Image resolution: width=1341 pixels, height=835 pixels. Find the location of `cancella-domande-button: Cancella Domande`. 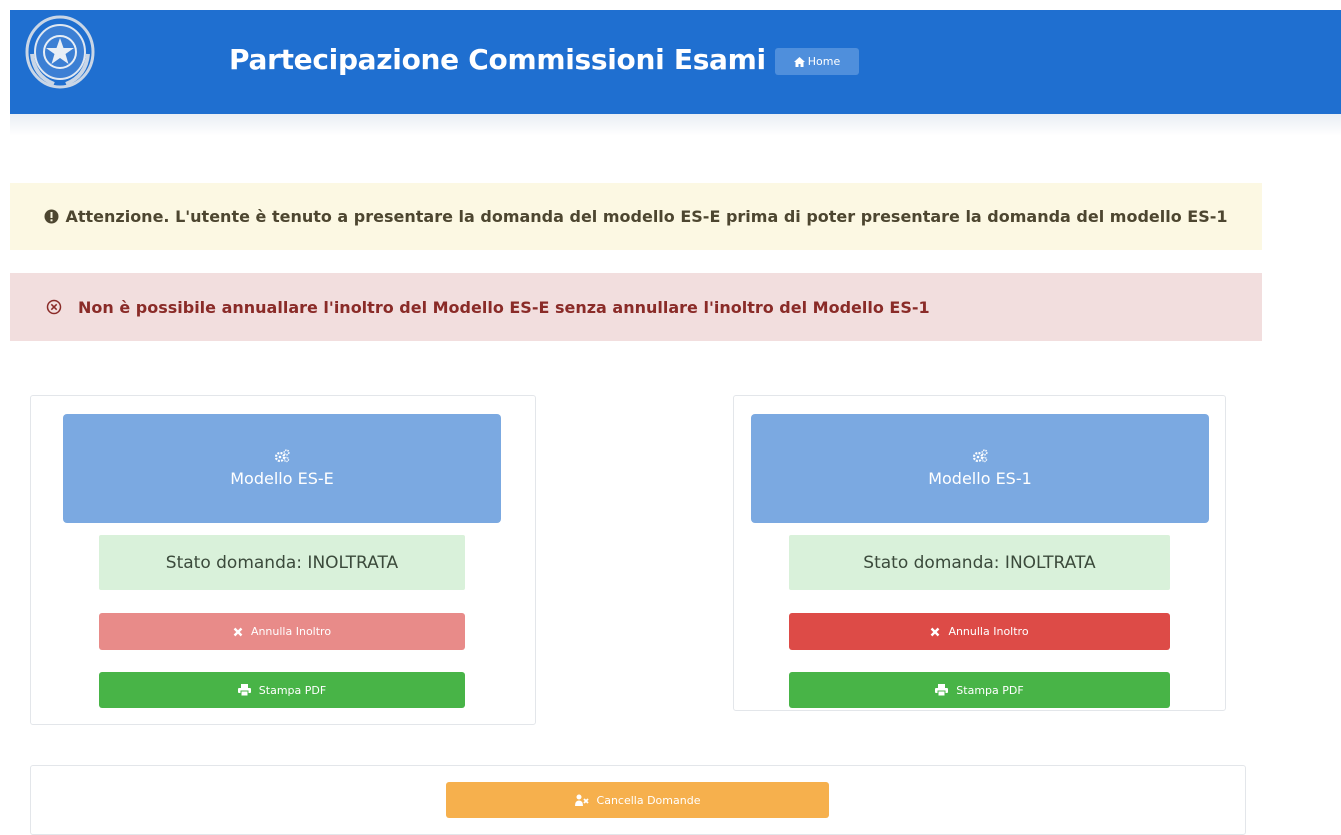

cancella-domande-button: Cancella Domande is located at coordinates (637, 800).